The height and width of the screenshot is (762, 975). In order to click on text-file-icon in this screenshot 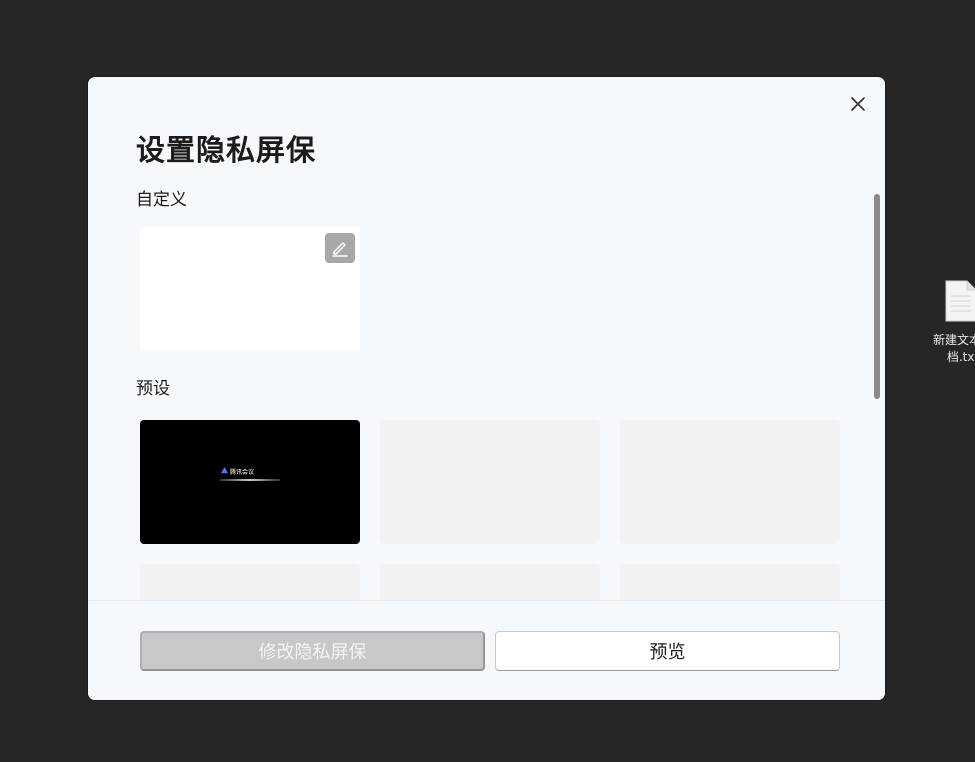, I will do `click(960, 301)`.